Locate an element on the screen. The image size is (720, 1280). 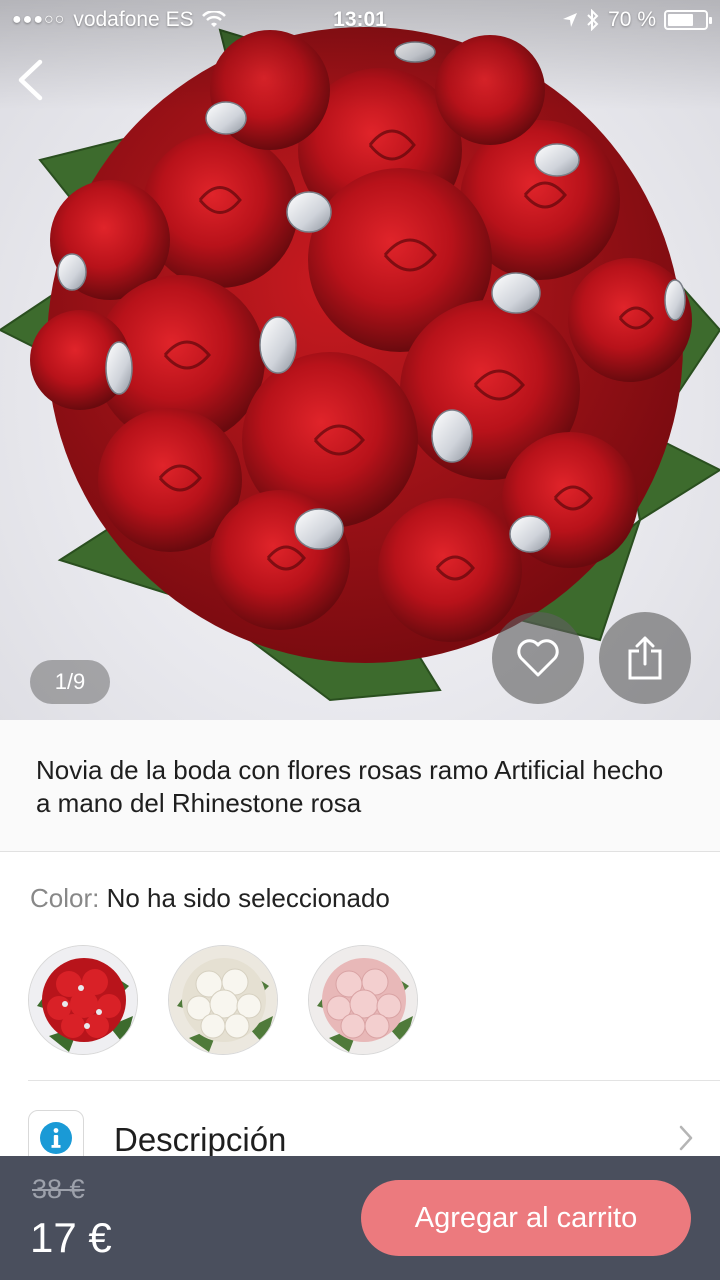
add-to-cart-button: Agregar al carrito is located at coordinates (526, 1218).